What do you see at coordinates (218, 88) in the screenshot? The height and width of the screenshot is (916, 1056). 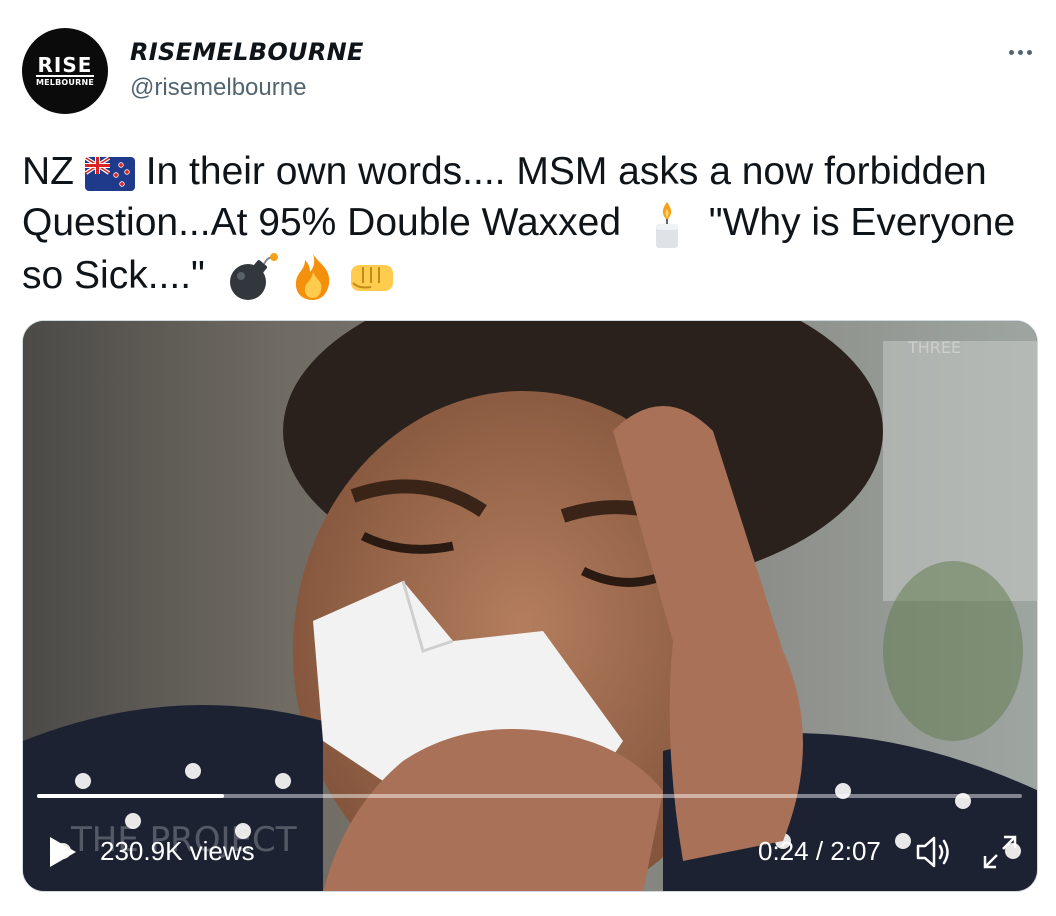 I see `author-handle: @risemelbourne` at bounding box center [218, 88].